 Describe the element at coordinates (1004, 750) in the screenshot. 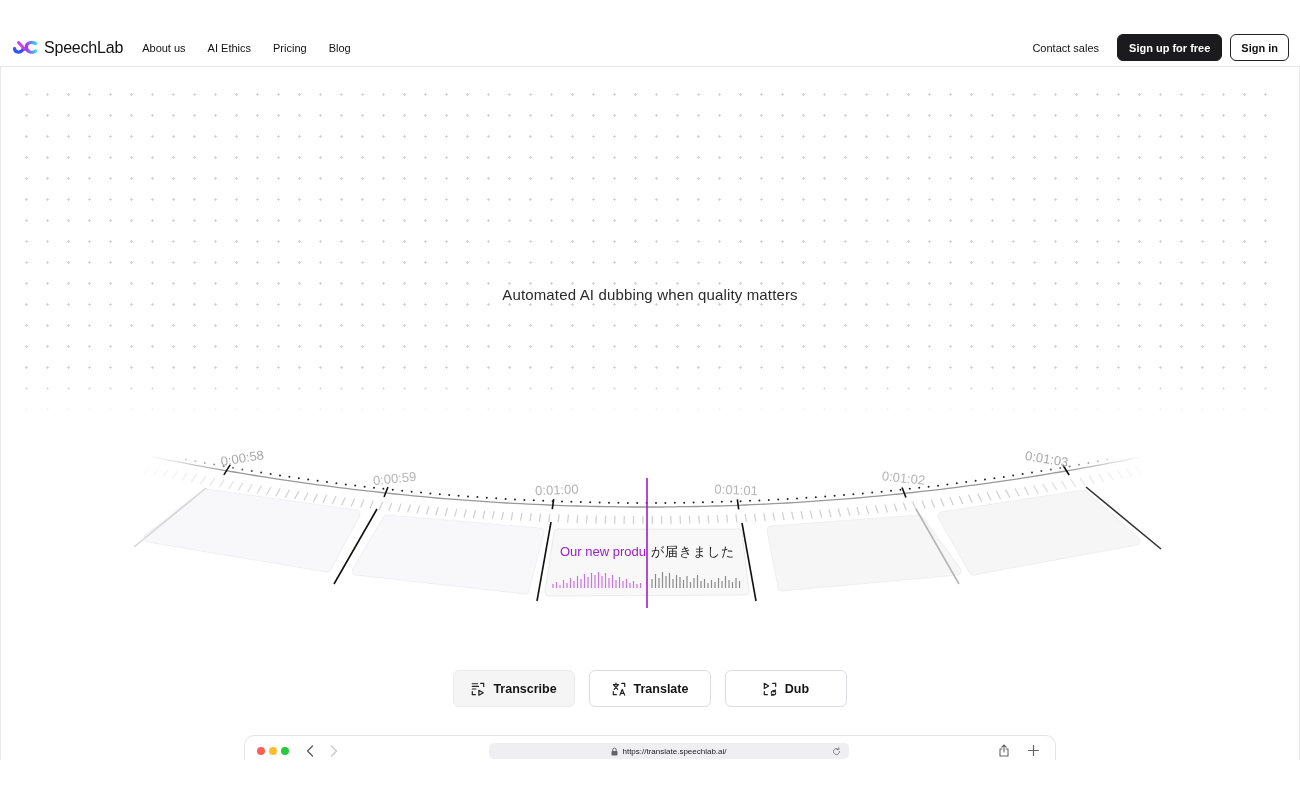

I see `share-icon` at that location.